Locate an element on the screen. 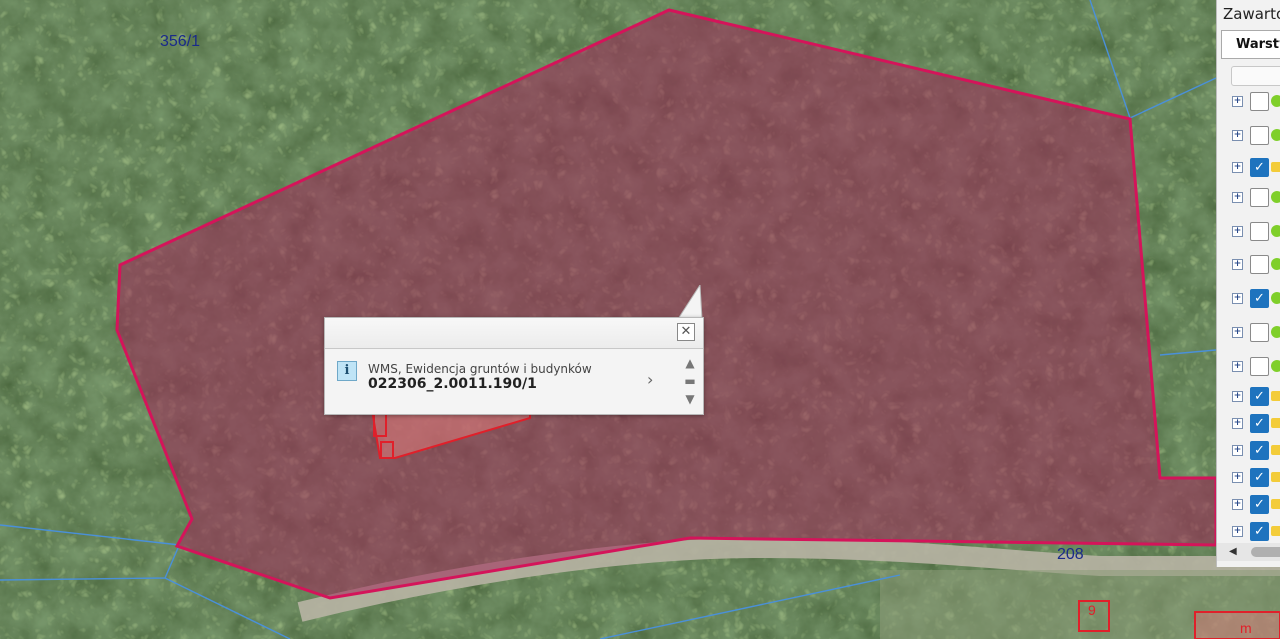  popup-header: ✕ is located at coordinates (514, 333).